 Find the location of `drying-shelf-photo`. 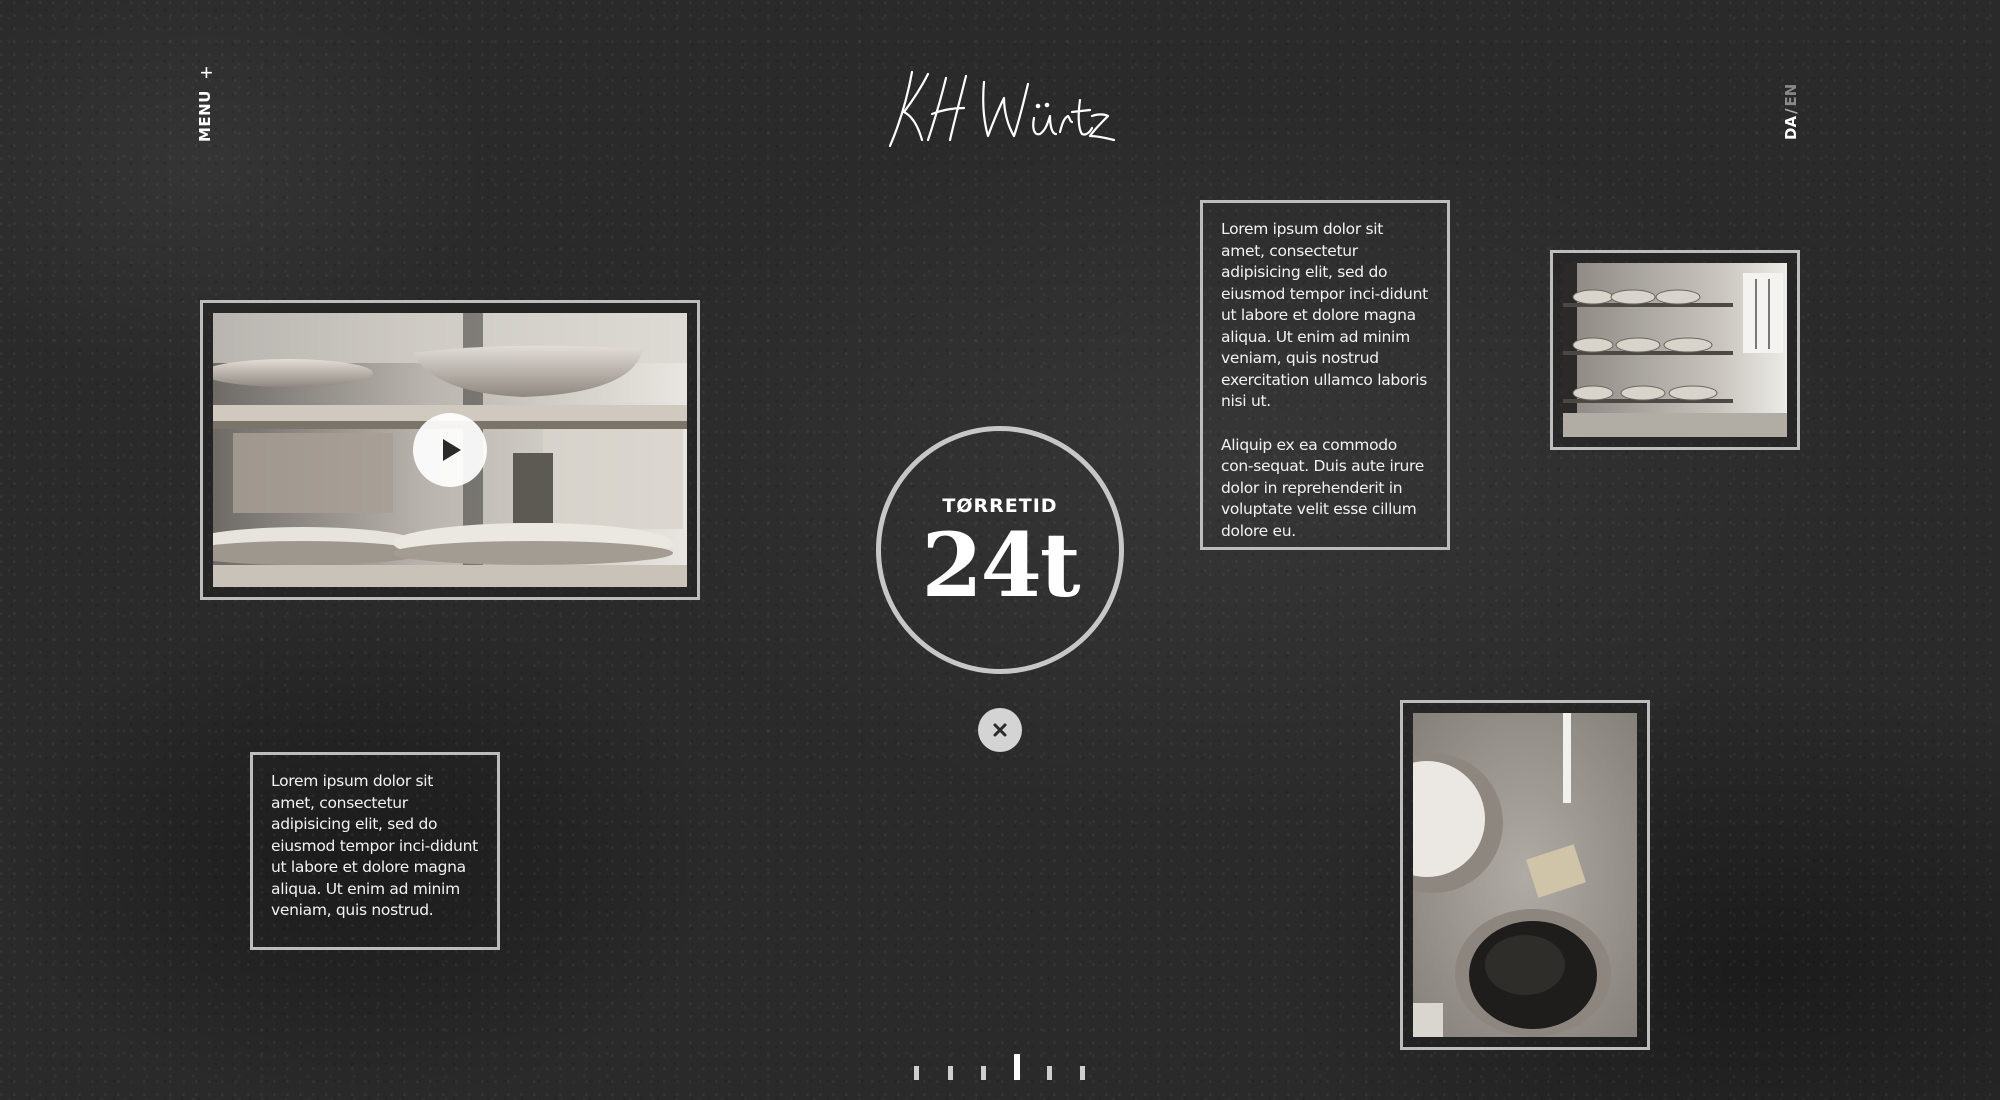

drying-shelf-photo is located at coordinates (1675, 350).